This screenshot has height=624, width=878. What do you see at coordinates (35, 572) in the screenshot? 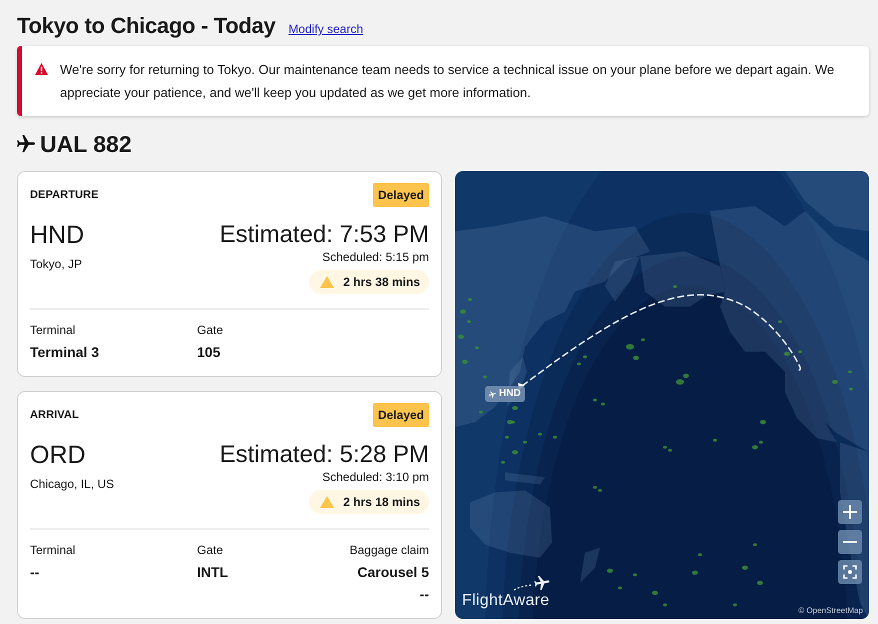
I see `detail-value: --` at bounding box center [35, 572].